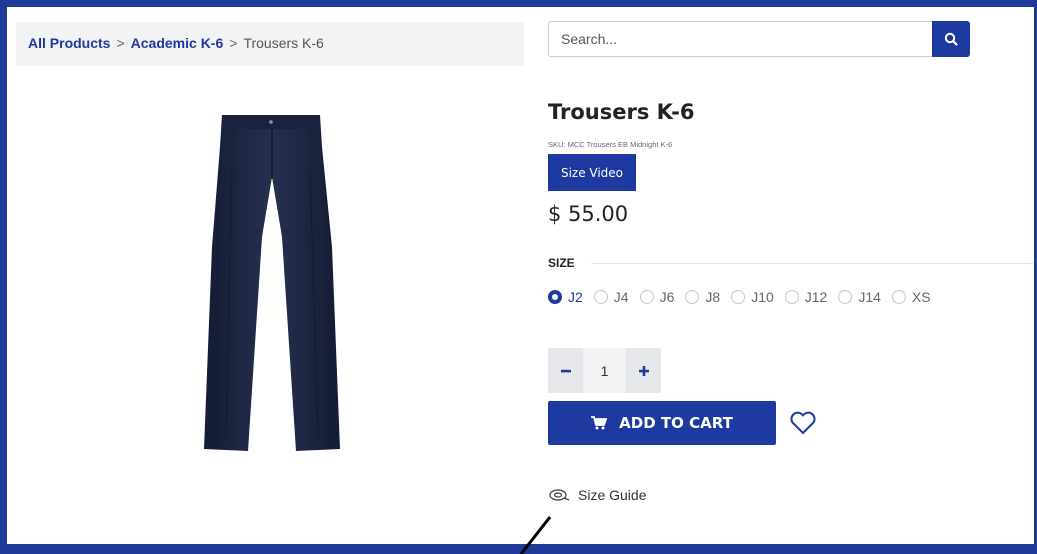 This screenshot has width=1037, height=554. I want to click on breadcrumb-link-all-products: All Products, so click(69, 43).